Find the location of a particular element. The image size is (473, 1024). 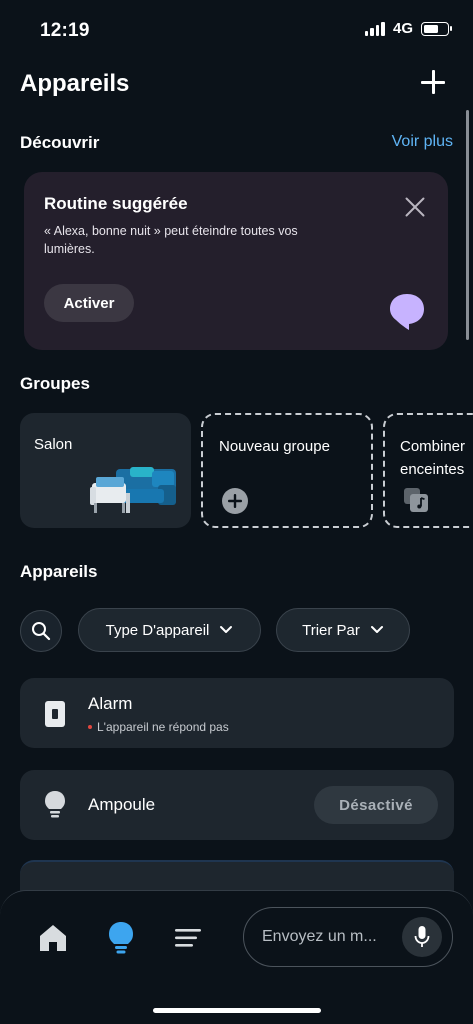

group-label: Nouveau groupe is located at coordinates (274, 446).